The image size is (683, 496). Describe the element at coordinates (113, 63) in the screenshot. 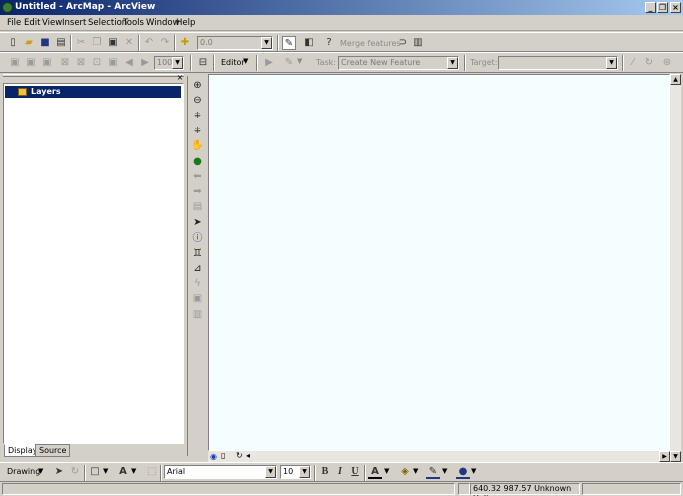

I see `fixed-zoom-icon: ▣` at that location.